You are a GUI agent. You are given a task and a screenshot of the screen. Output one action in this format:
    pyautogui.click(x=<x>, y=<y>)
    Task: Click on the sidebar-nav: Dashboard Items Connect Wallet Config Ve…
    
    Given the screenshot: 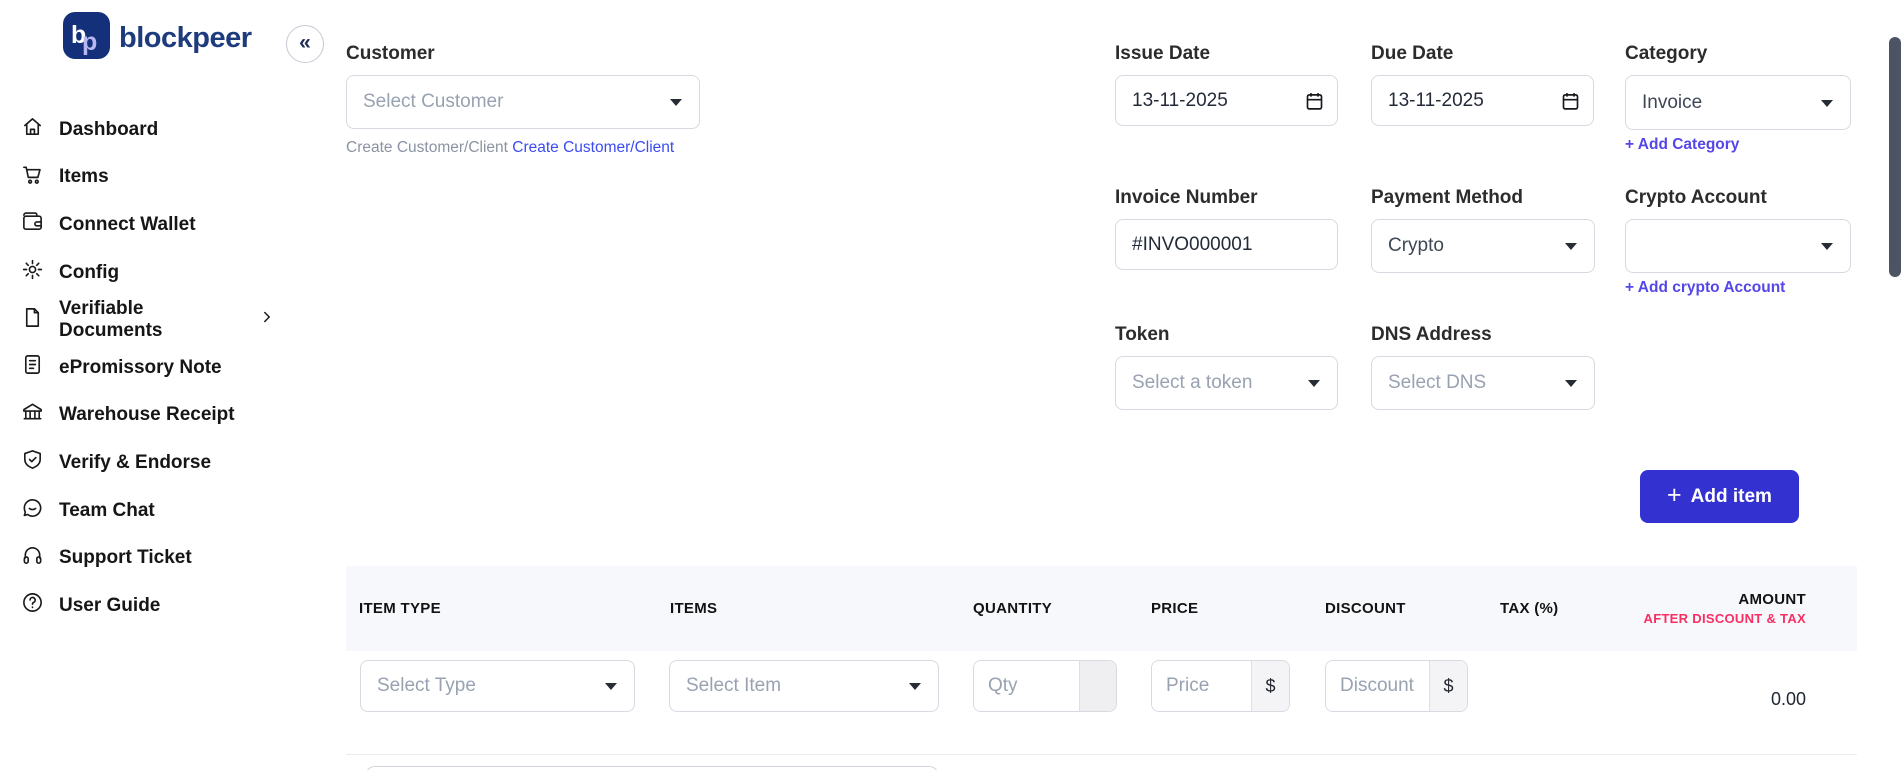 What is the action you would take?
    pyautogui.click(x=143, y=368)
    